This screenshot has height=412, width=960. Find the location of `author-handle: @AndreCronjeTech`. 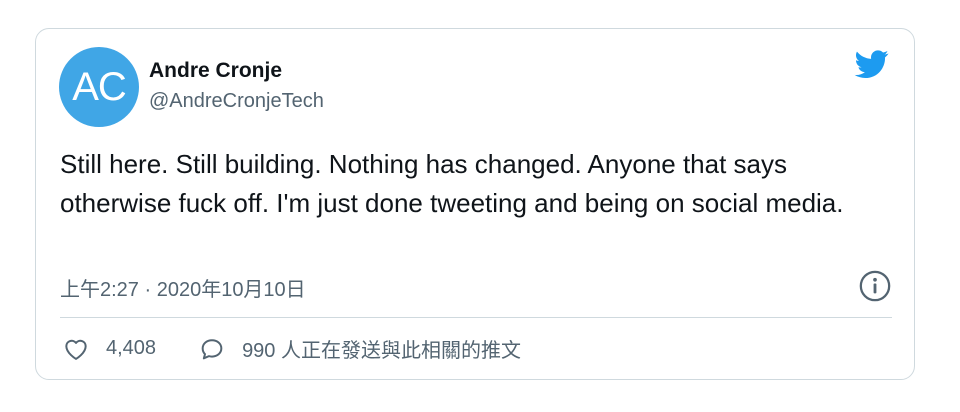

author-handle: @AndreCronjeTech is located at coordinates (236, 101).